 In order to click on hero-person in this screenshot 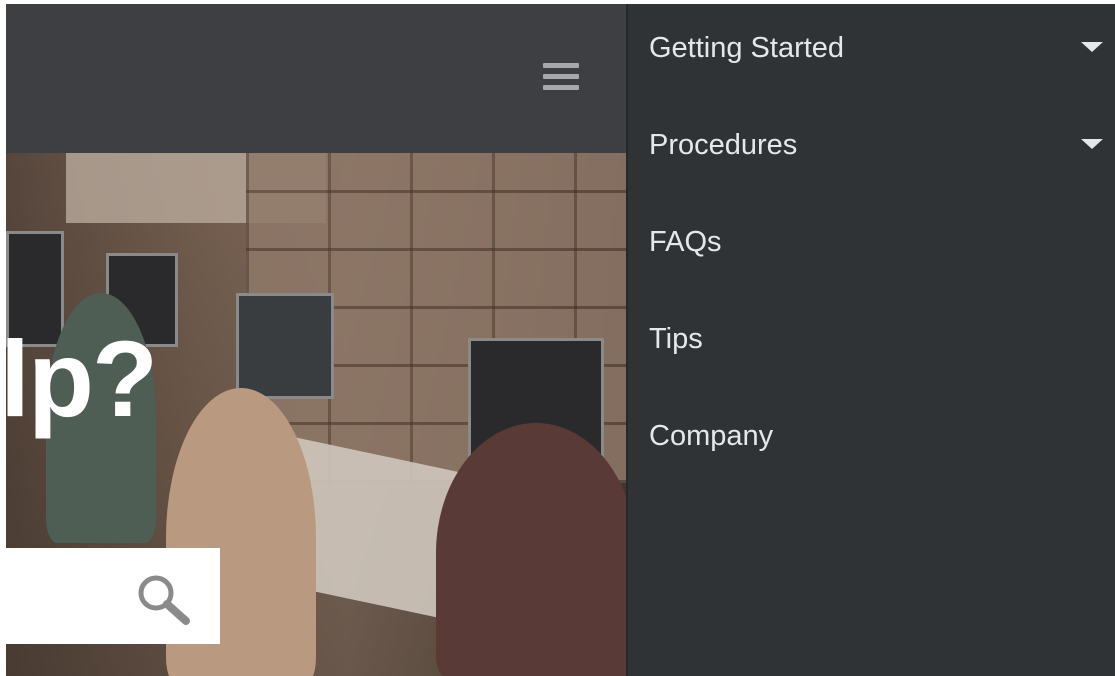, I will do `click(531, 549)`.